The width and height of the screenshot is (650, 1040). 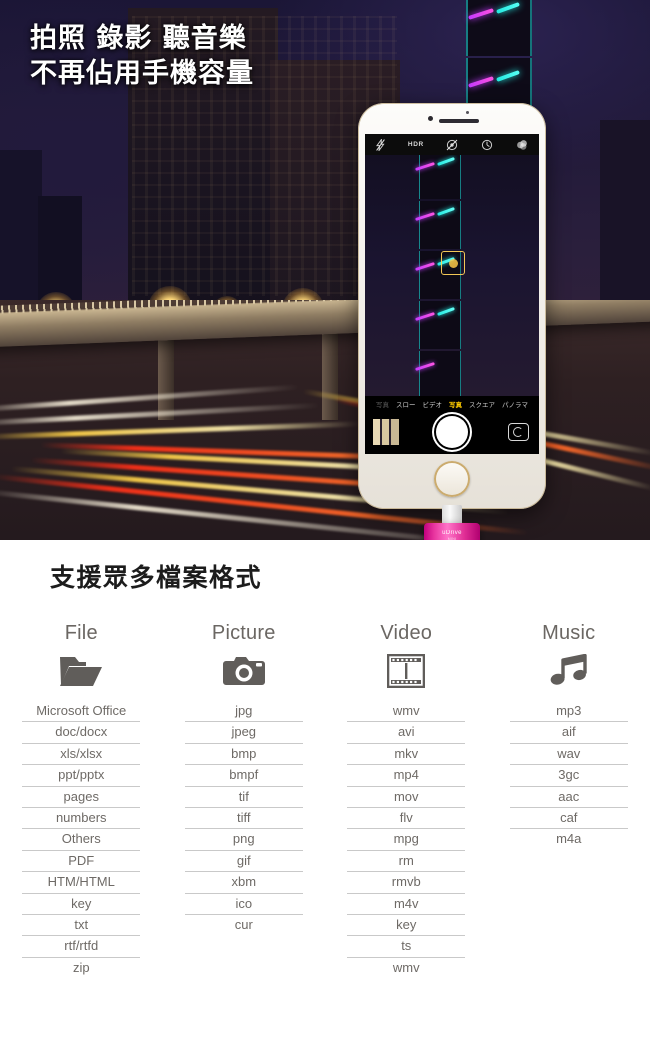 I want to click on camera-mode-selector: 写真 スロー ビデオ 写真 スクエア パノラマ, so click(x=452, y=403).